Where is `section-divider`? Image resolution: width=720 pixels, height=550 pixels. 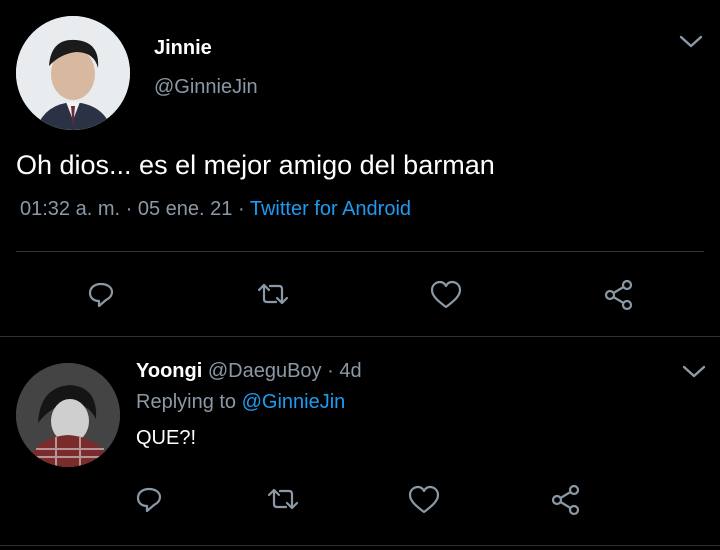
section-divider is located at coordinates (360, 336).